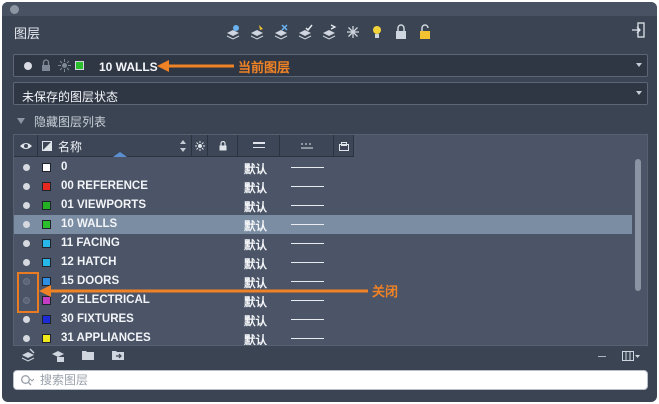 This screenshot has width=659, height=404. I want to click on collapse-triangle-icon, so click(21, 121).